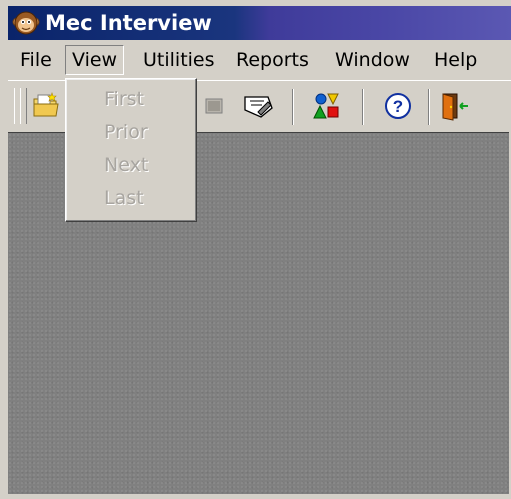 Image resolution: width=511 pixels, height=499 pixels. I want to click on menu-bar: File View Utilities Reports Window Help, so click(259, 59).